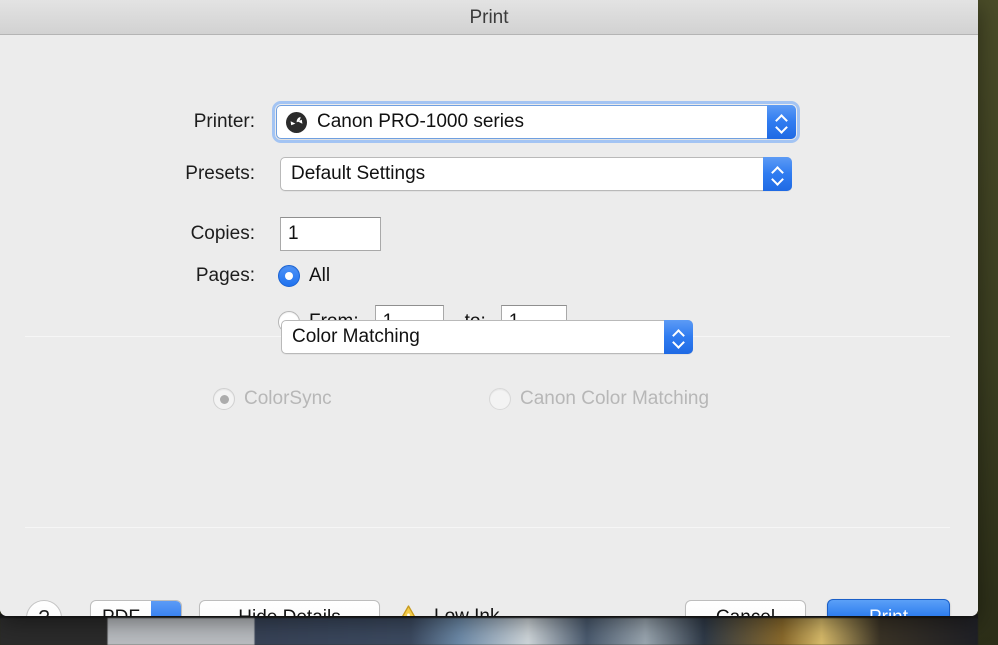  I want to click on hide-details-button: Hide Details, so click(289, 608).